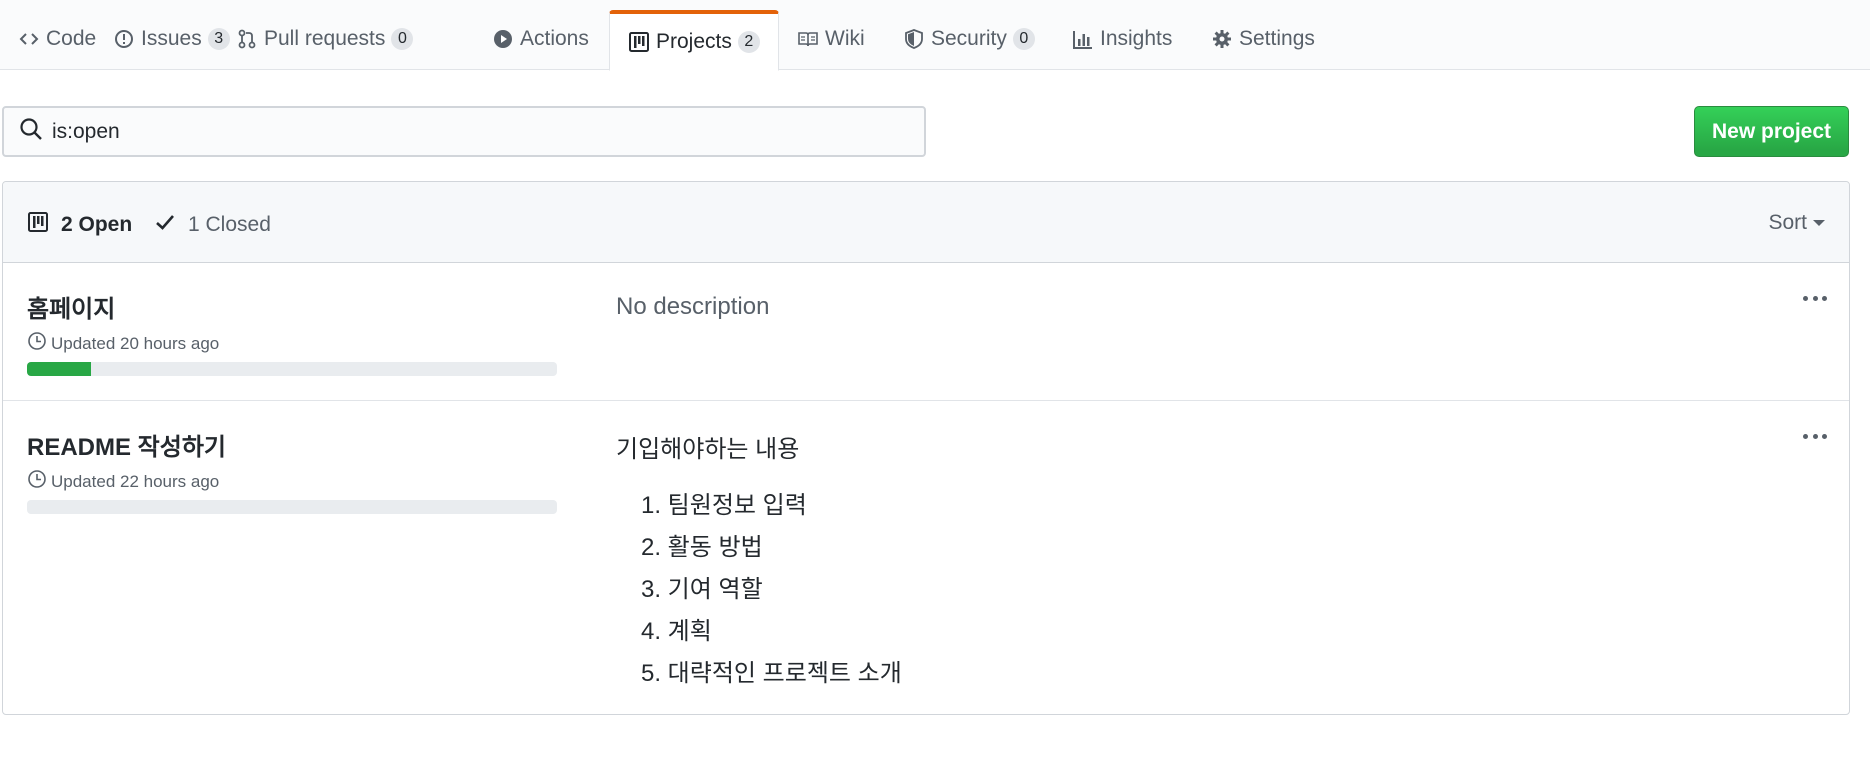 Image resolution: width=1870 pixels, height=768 pixels. Describe the element at coordinates (1771, 131) in the screenshot. I see `new-project-button: New project` at that location.